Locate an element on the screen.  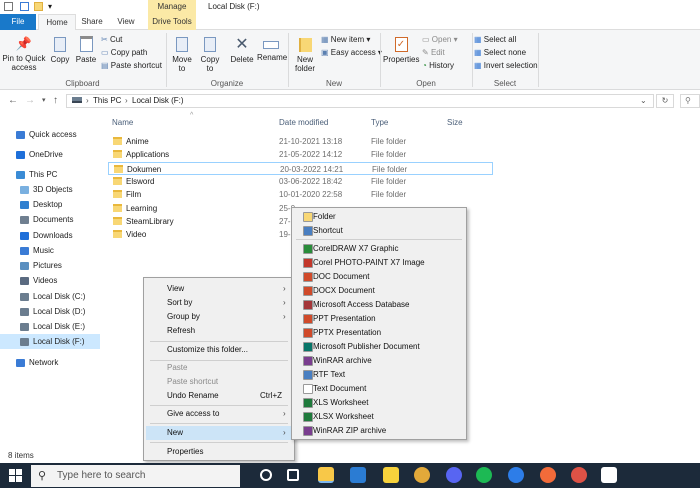
properties-quick-icon is located at coordinates (24, 6).